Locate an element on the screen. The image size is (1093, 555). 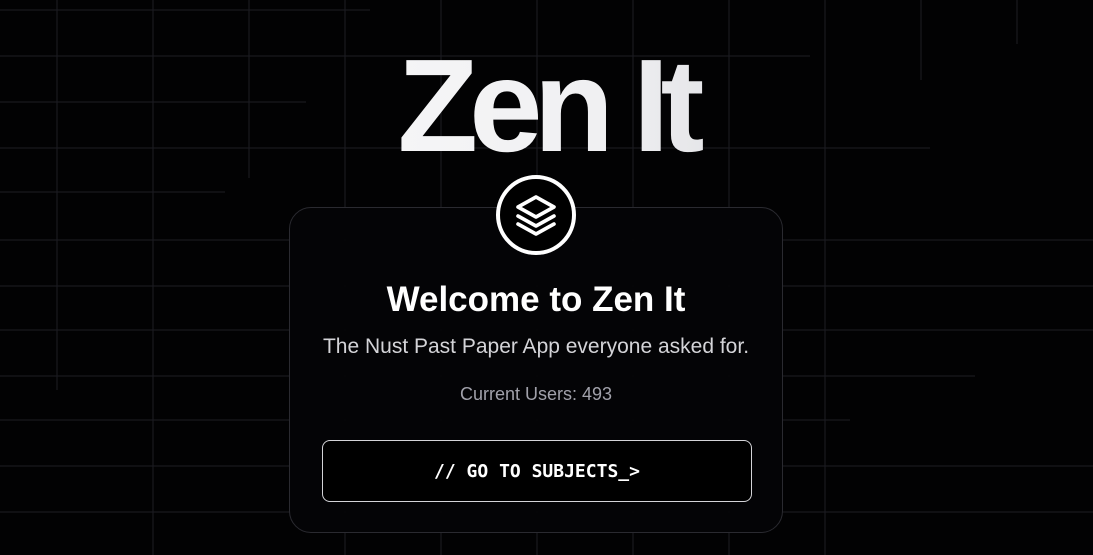
layers-icon-badge is located at coordinates (536, 215).